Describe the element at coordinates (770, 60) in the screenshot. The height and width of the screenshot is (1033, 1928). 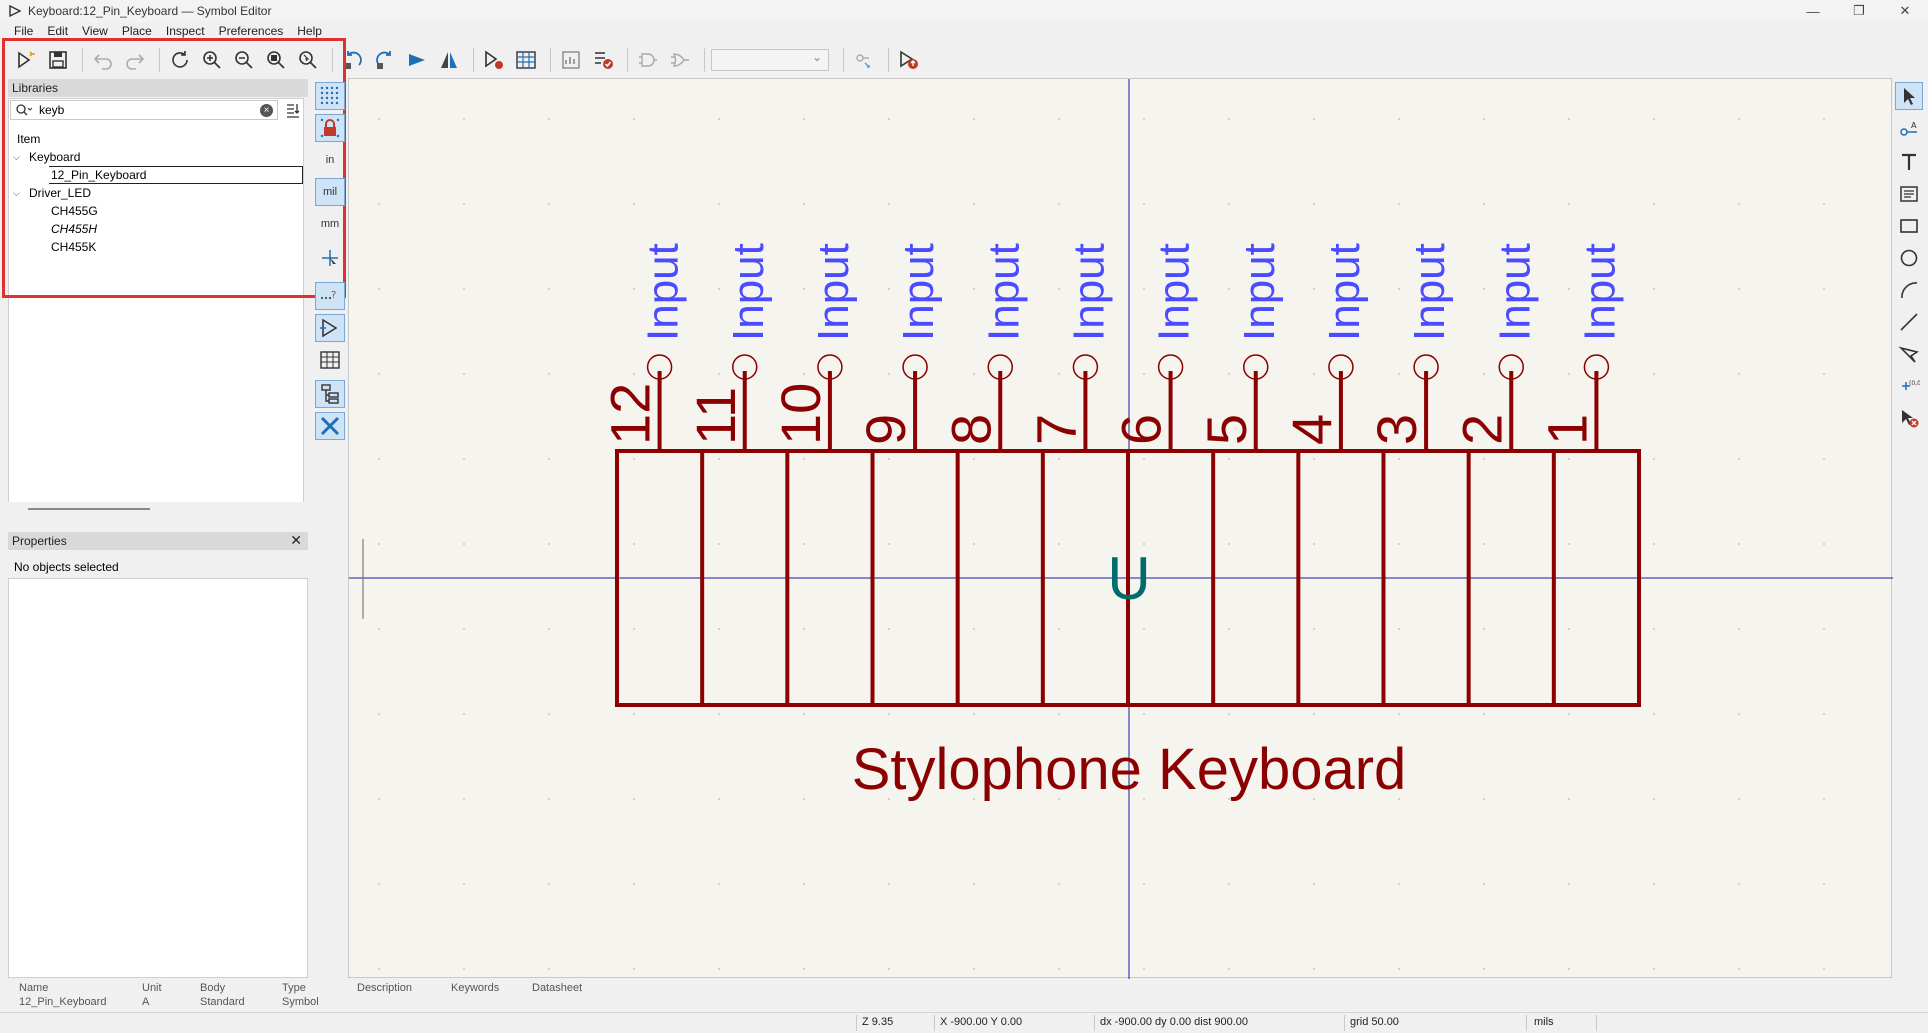
I see `unit-select` at that location.